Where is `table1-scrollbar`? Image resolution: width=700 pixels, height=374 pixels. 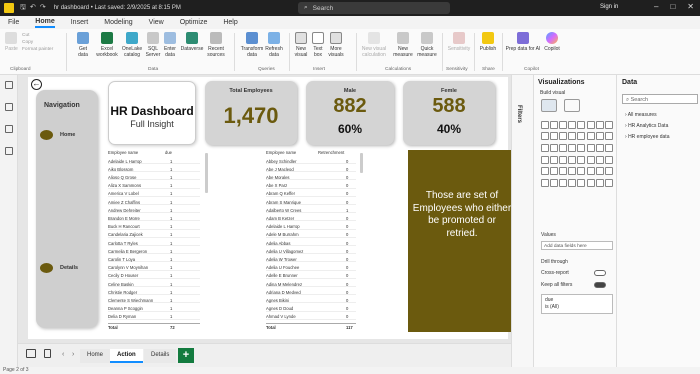
table1-scrollbar is located at coordinates (206, 173).